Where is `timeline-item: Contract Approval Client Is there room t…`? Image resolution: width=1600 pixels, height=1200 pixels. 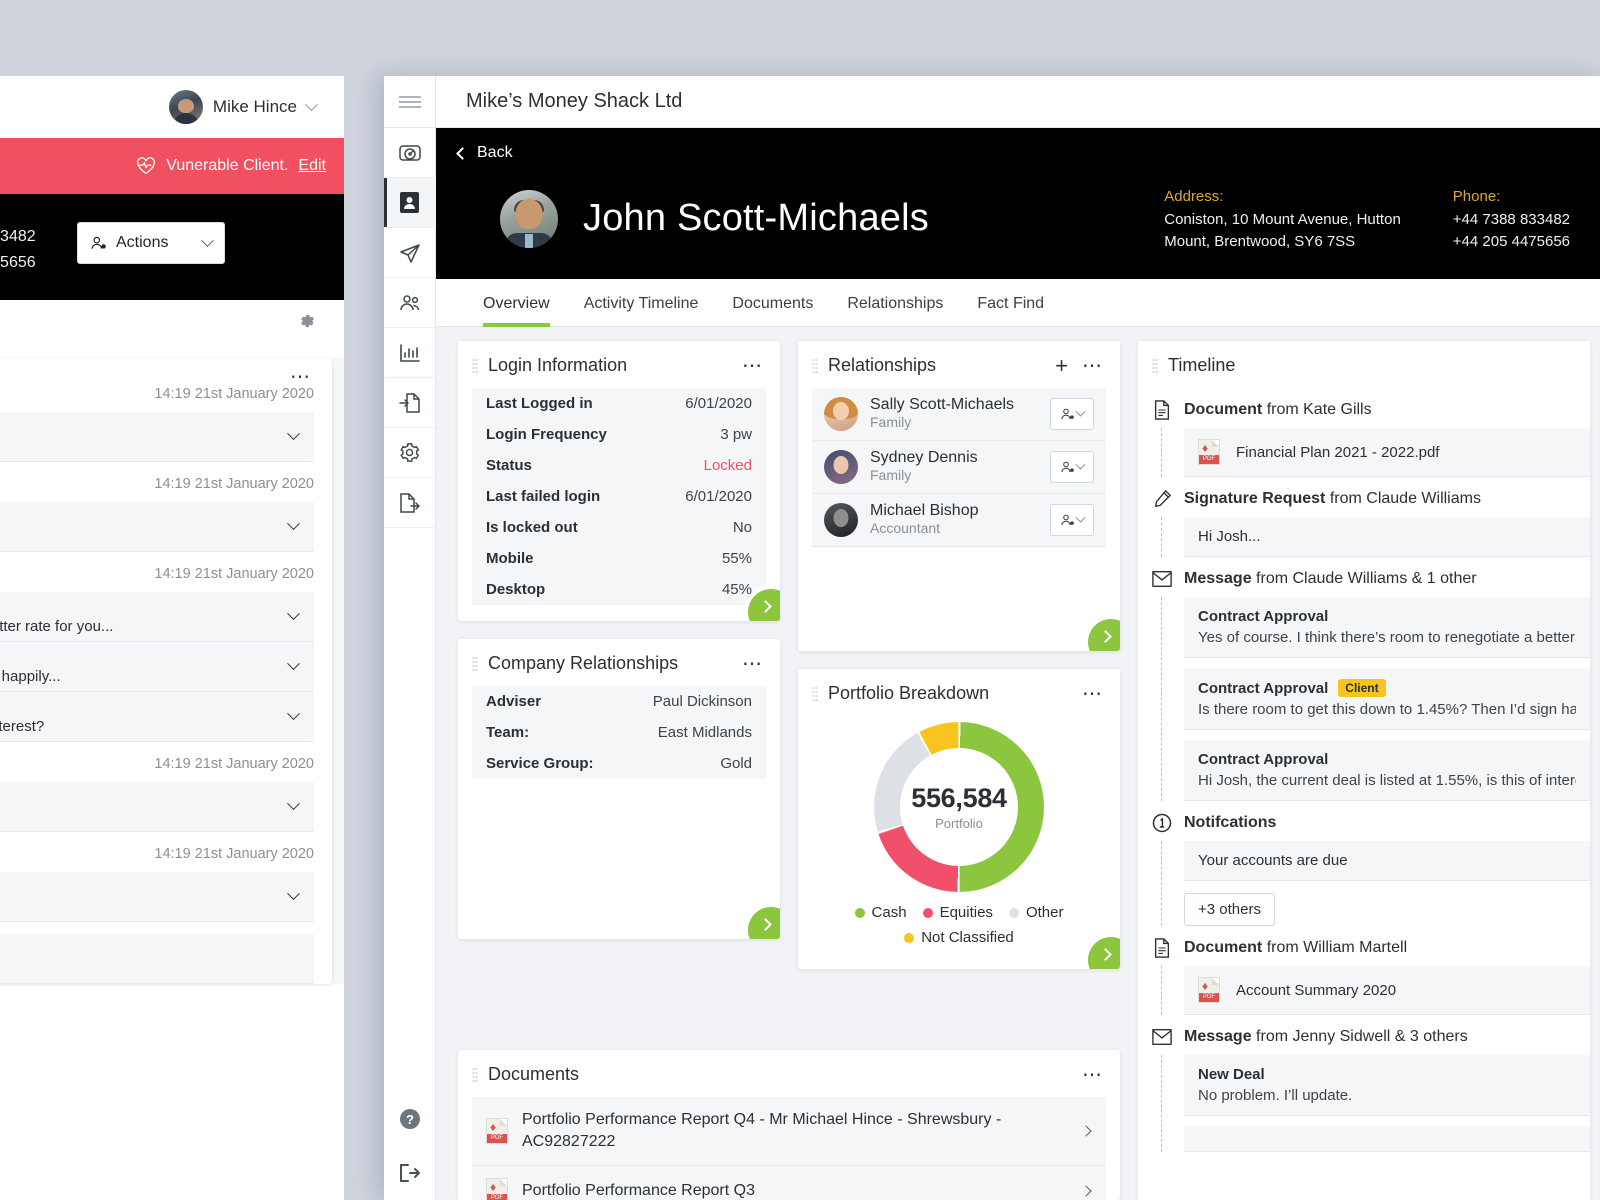 timeline-item: Contract Approval Client Is there room t… is located at coordinates (1387, 699).